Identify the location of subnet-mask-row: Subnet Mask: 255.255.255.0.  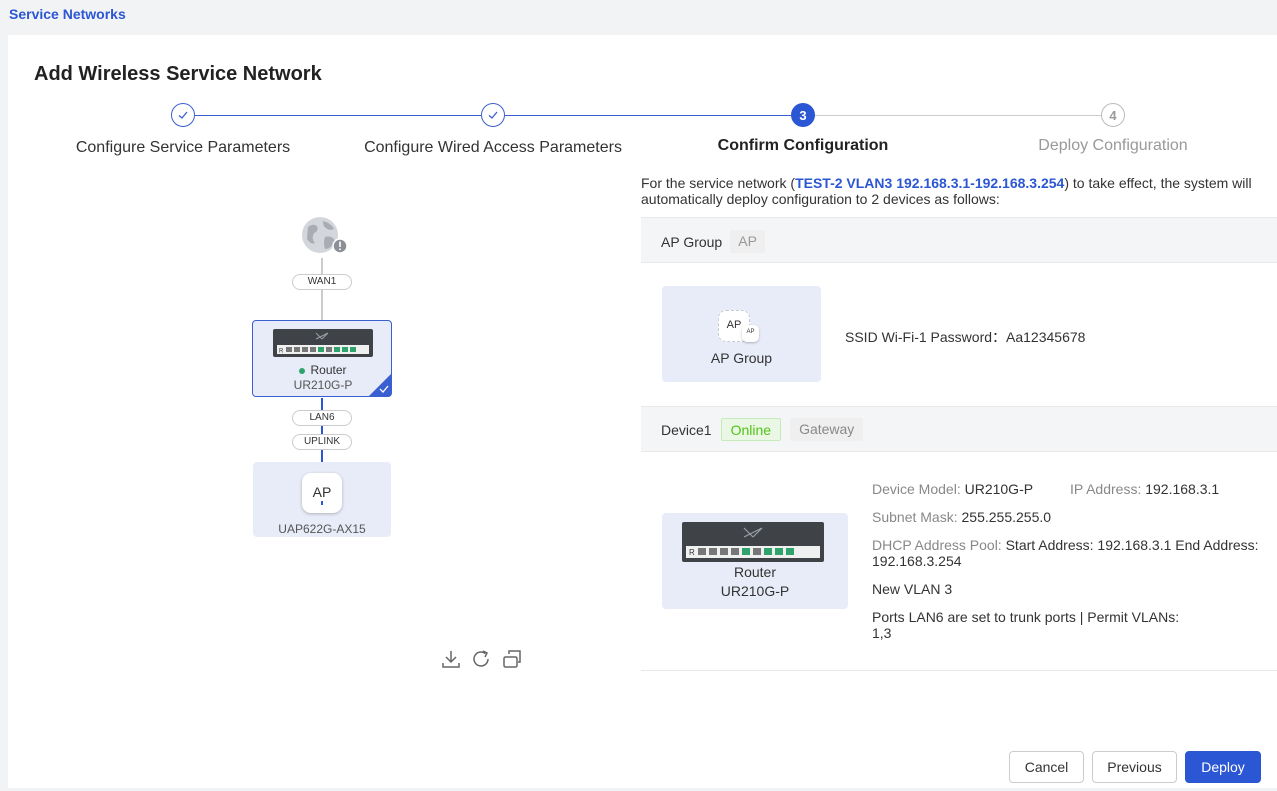
(962, 517).